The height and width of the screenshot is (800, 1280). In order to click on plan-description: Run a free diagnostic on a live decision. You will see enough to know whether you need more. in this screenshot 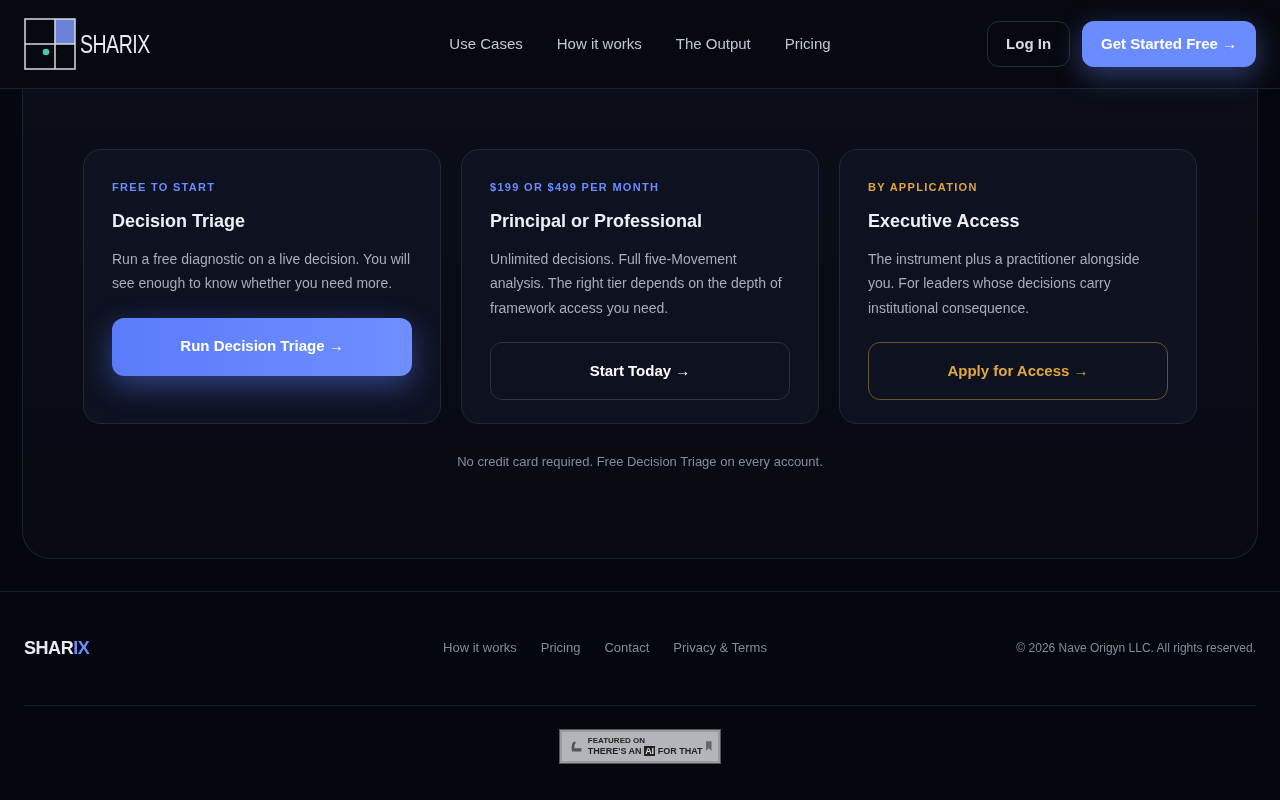, I will do `click(262, 271)`.